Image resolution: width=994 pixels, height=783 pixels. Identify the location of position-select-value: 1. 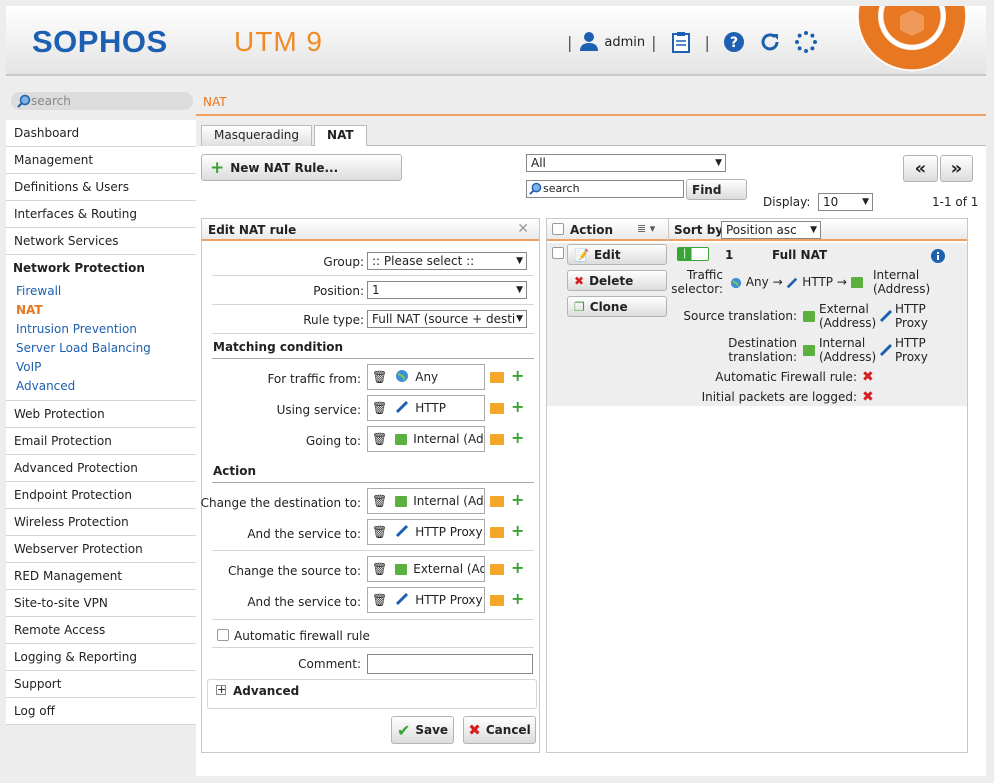
(376, 290).